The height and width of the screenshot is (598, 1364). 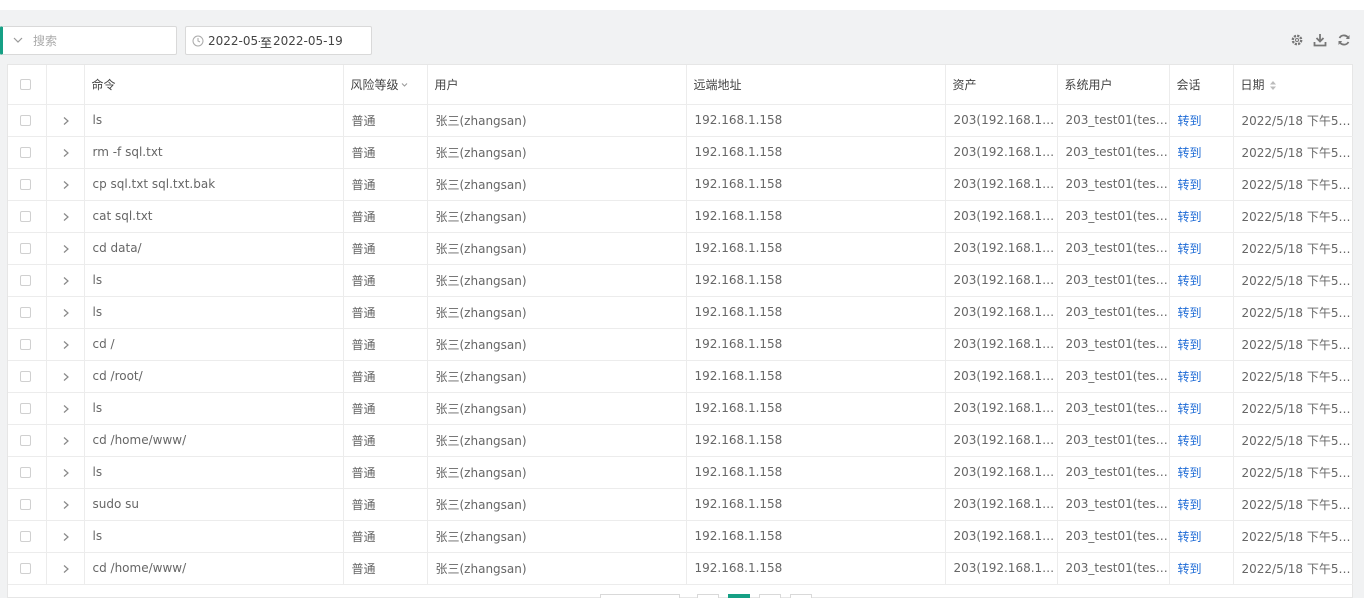 What do you see at coordinates (214, 248) in the screenshot?
I see `cell-command: cd data/` at bounding box center [214, 248].